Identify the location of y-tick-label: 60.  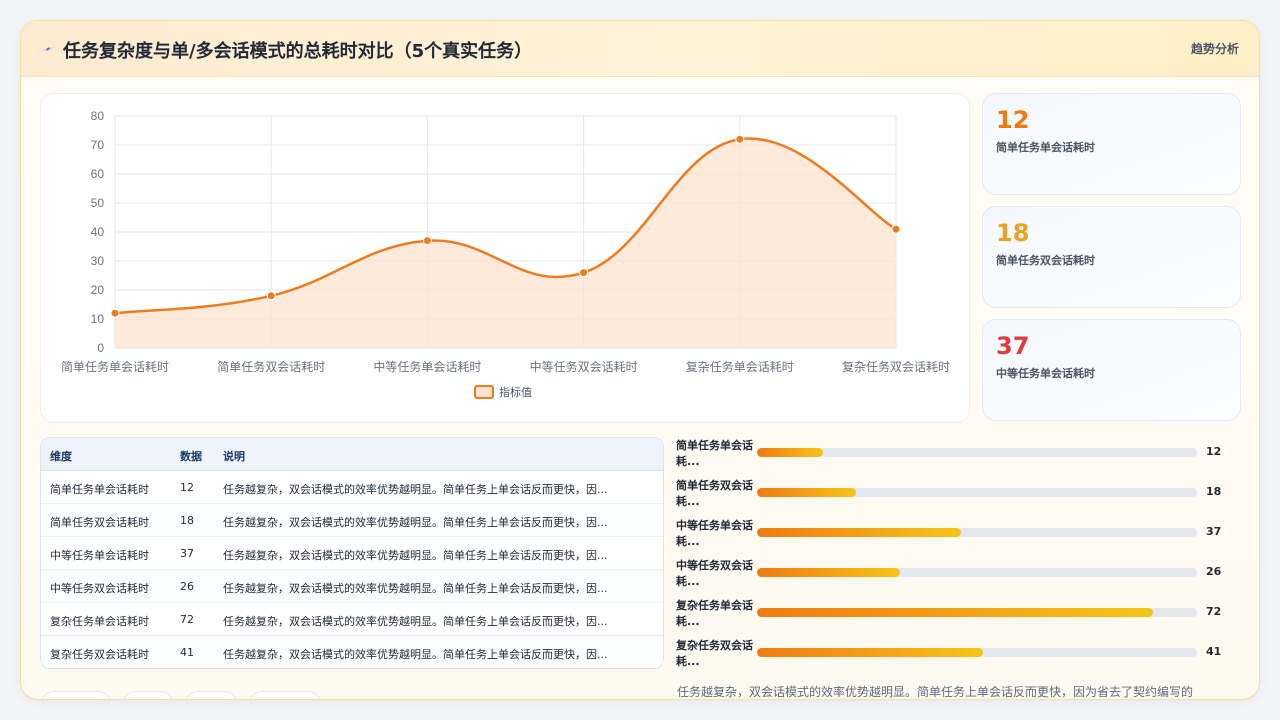
(98, 174).